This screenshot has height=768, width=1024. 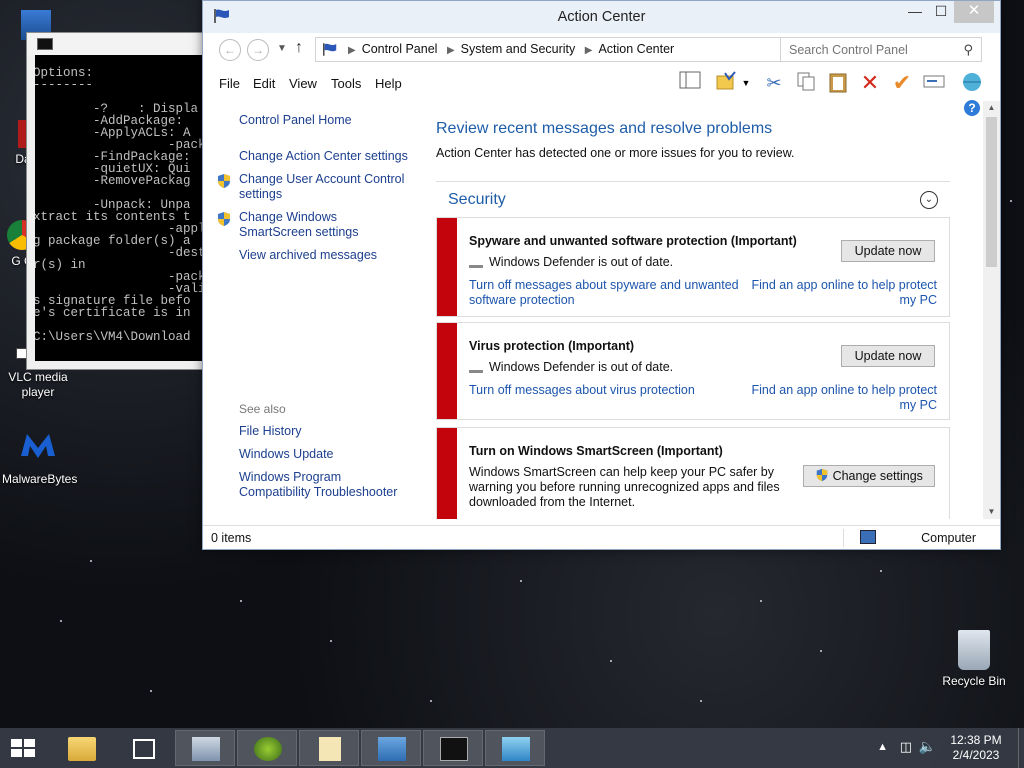 I want to click on back-arrow-icon: ←, so click(x=230, y=50).